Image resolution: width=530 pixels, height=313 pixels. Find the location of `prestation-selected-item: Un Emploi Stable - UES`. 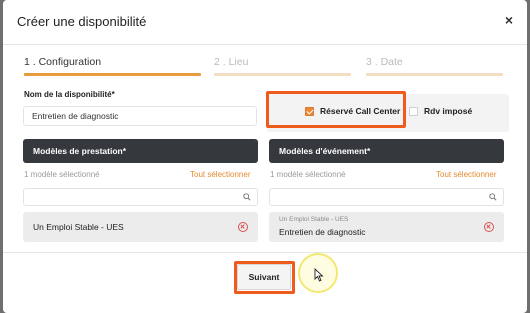

prestation-selected-item: Un Emploi Stable - UES is located at coordinates (140, 227).